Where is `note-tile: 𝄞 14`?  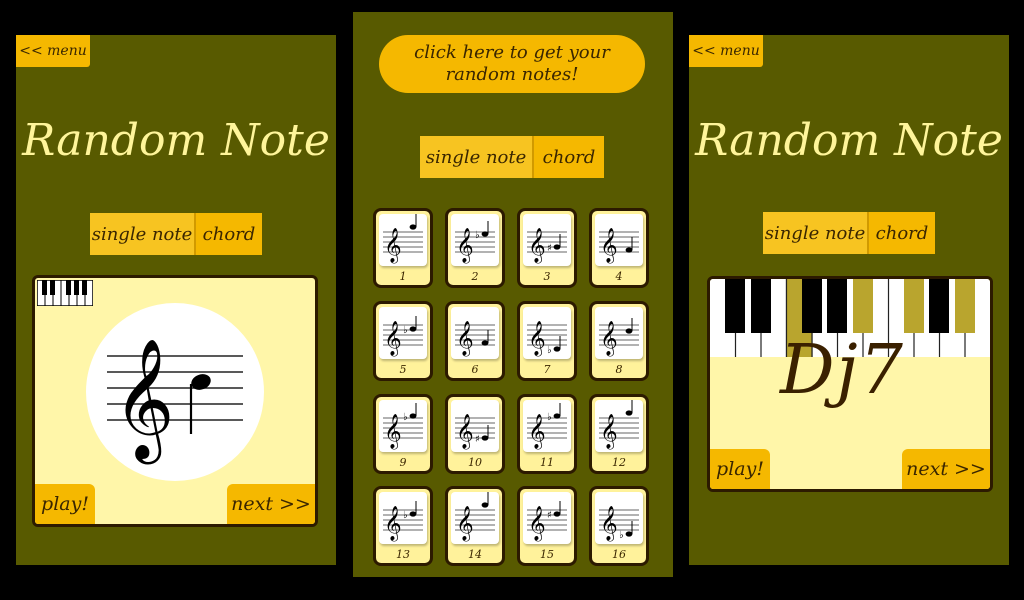 note-tile: 𝄞 14 is located at coordinates (475, 526).